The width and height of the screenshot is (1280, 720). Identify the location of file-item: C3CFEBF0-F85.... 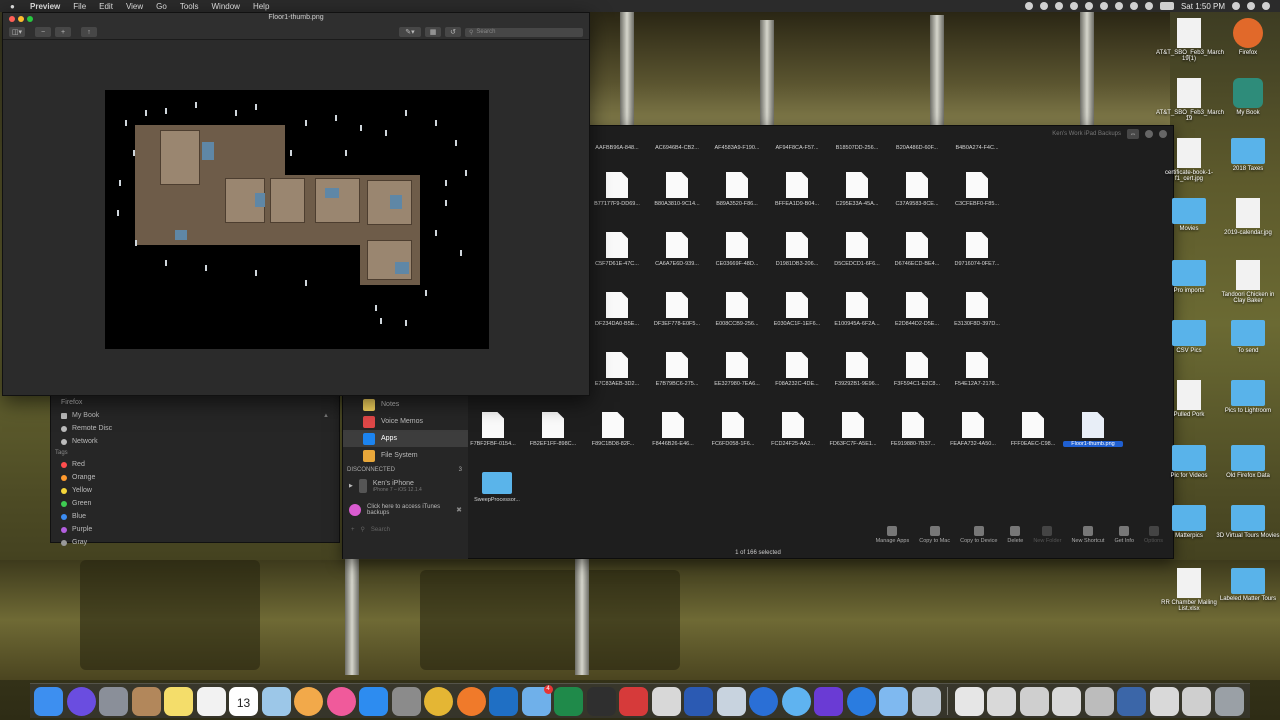
(977, 189).